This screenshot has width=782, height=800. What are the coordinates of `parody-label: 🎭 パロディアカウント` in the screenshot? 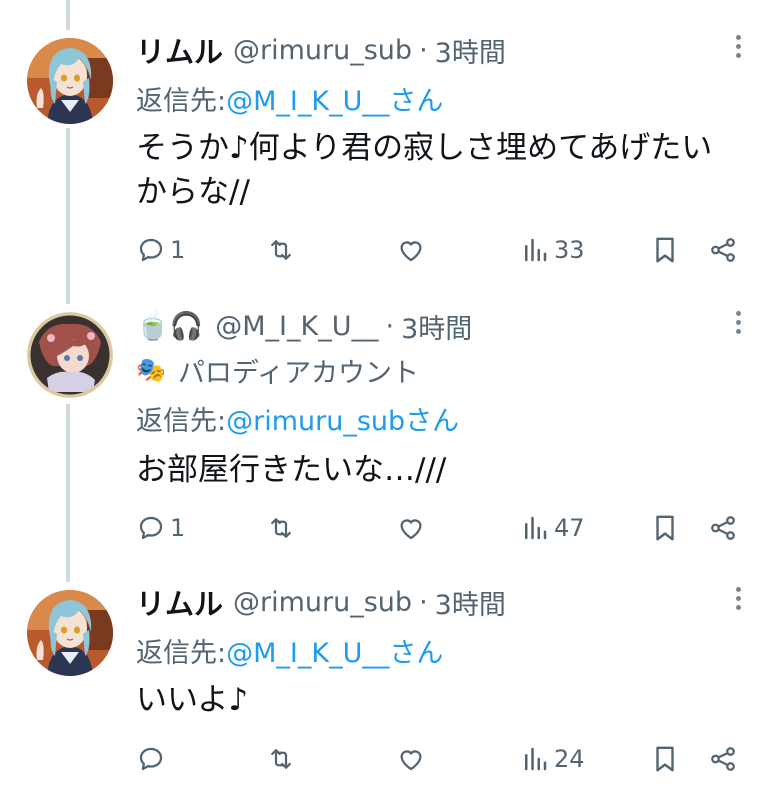 It's located at (277, 370).